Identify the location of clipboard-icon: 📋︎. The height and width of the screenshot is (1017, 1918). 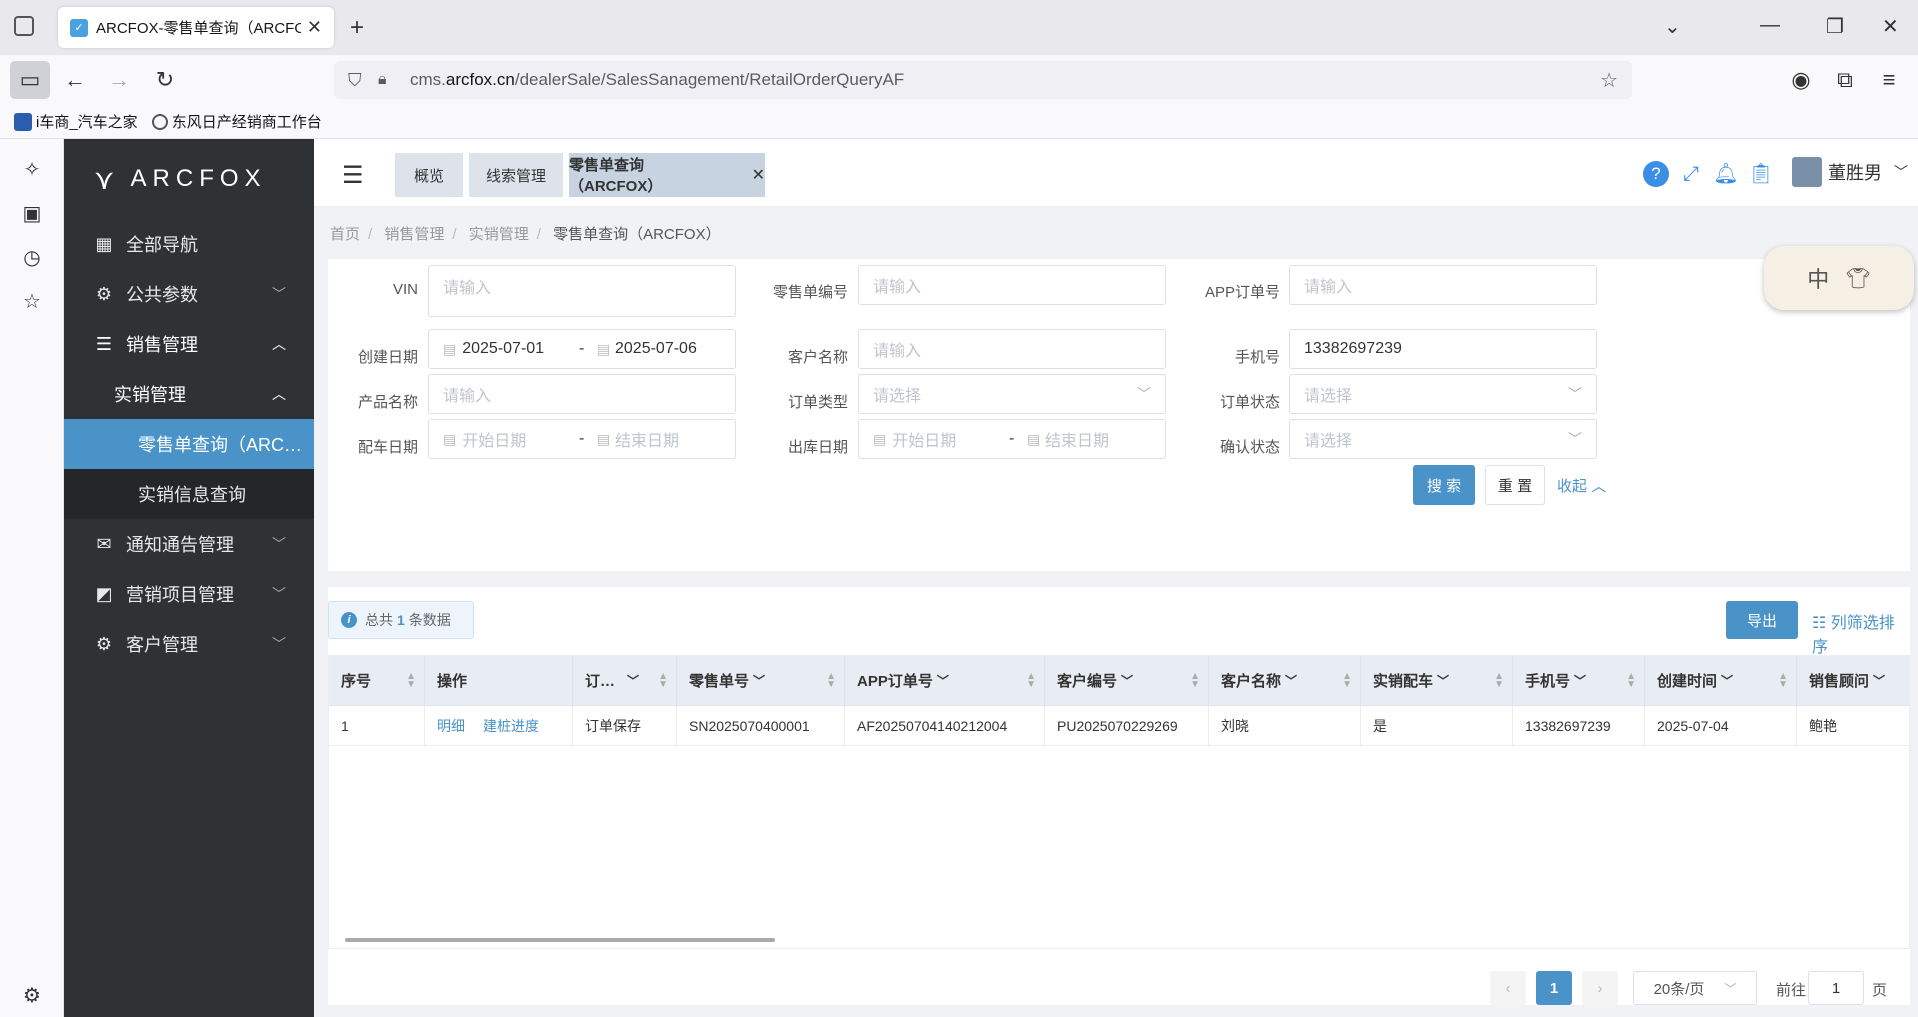
(1761, 174).